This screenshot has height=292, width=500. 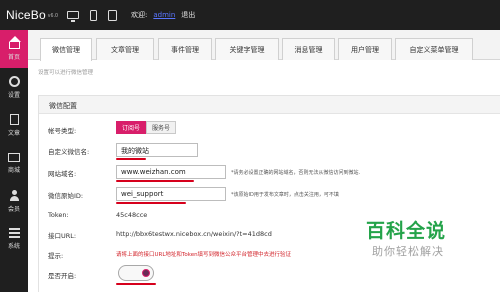 What do you see at coordinates (14, 81) in the screenshot?
I see `gear-icon` at bounding box center [14, 81].